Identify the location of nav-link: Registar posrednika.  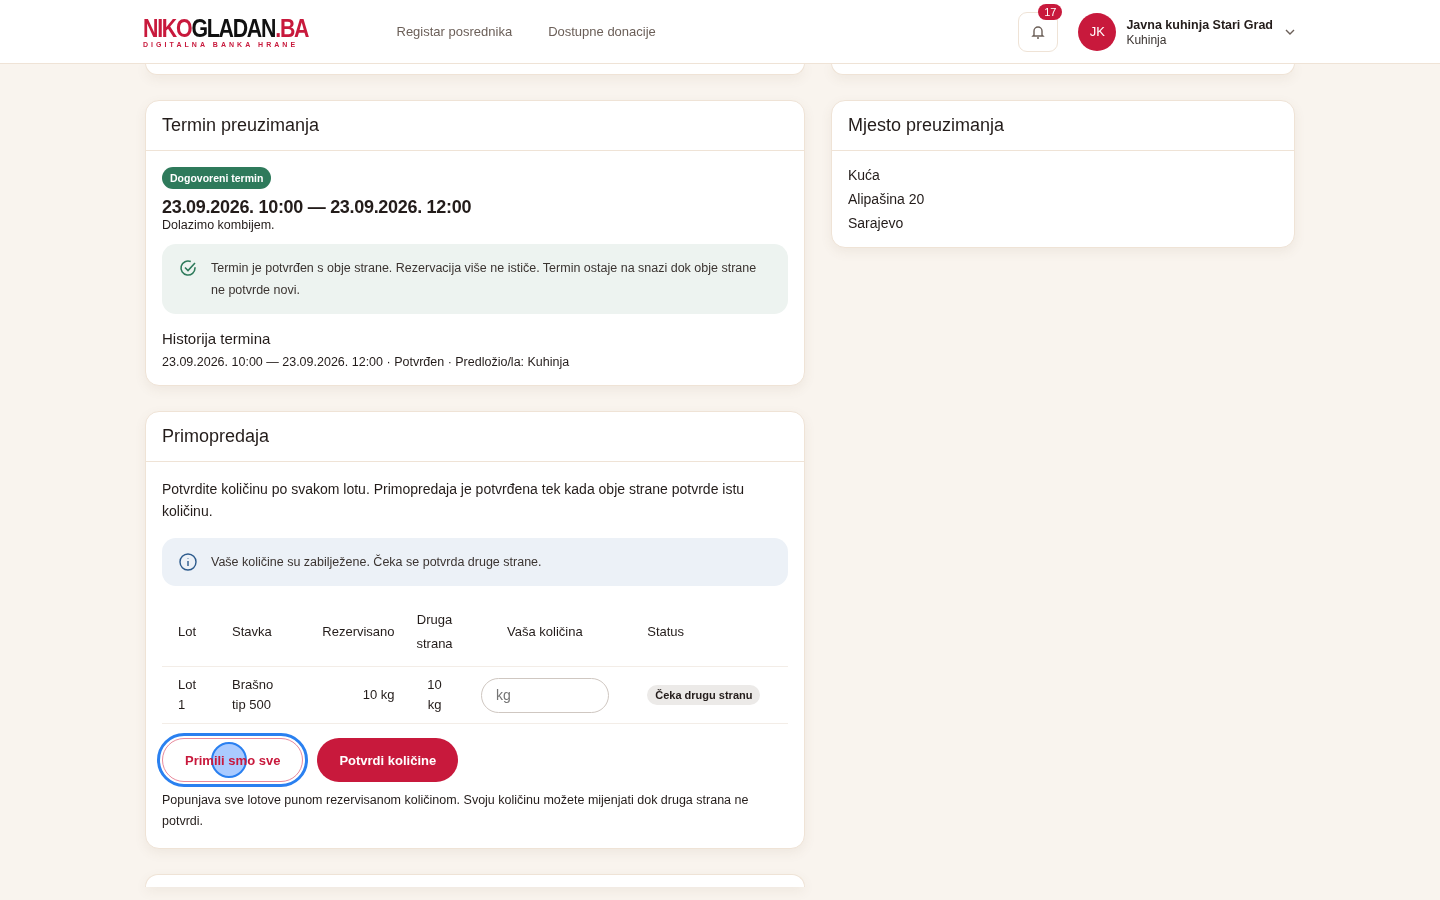
(454, 31).